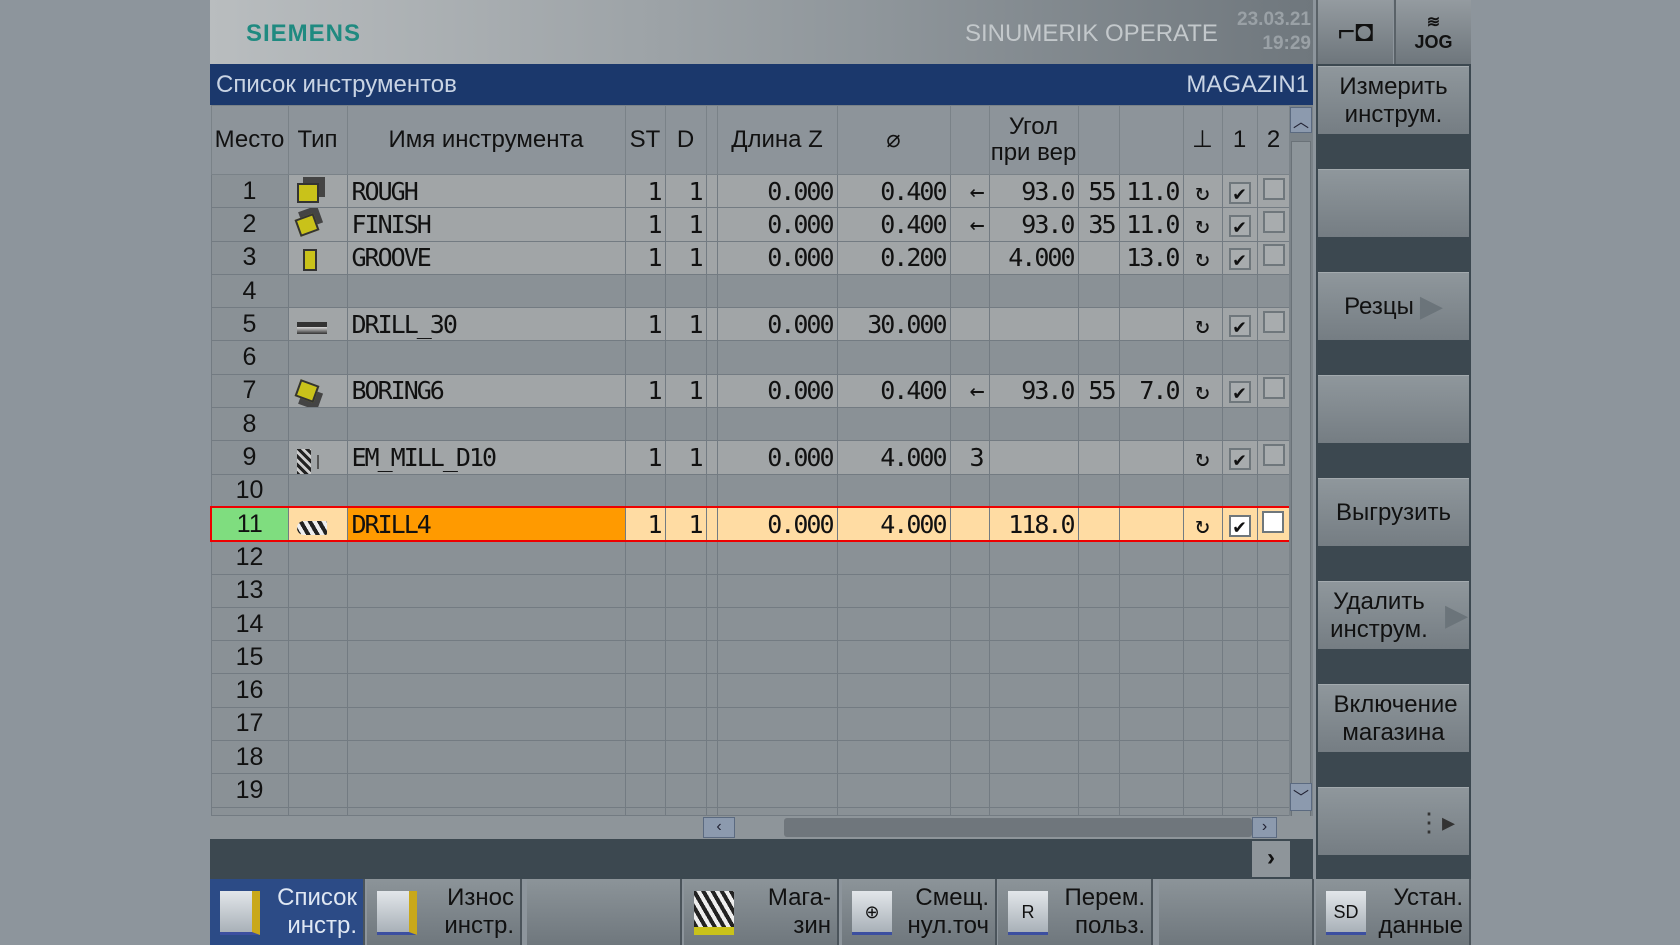 This screenshot has width=1680, height=945. Describe the element at coordinates (249, 624) in the screenshot. I see `place-cell: 14` at that location.